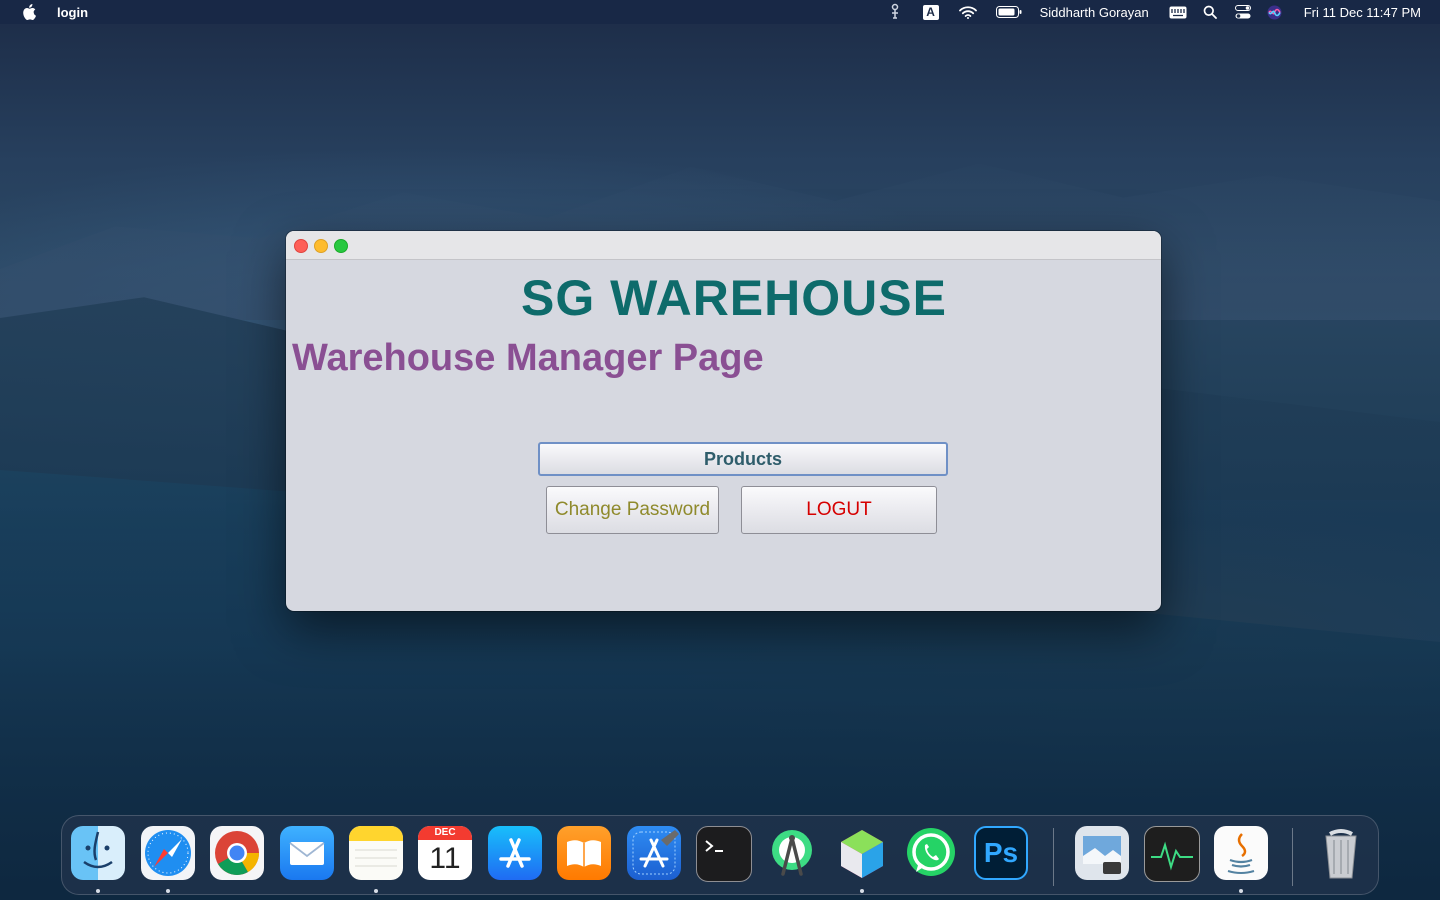 The image size is (1440, 900). Describe the element at coordinates (1292, 857) in the screenshot. I see `dock-separator-trash` at that location.